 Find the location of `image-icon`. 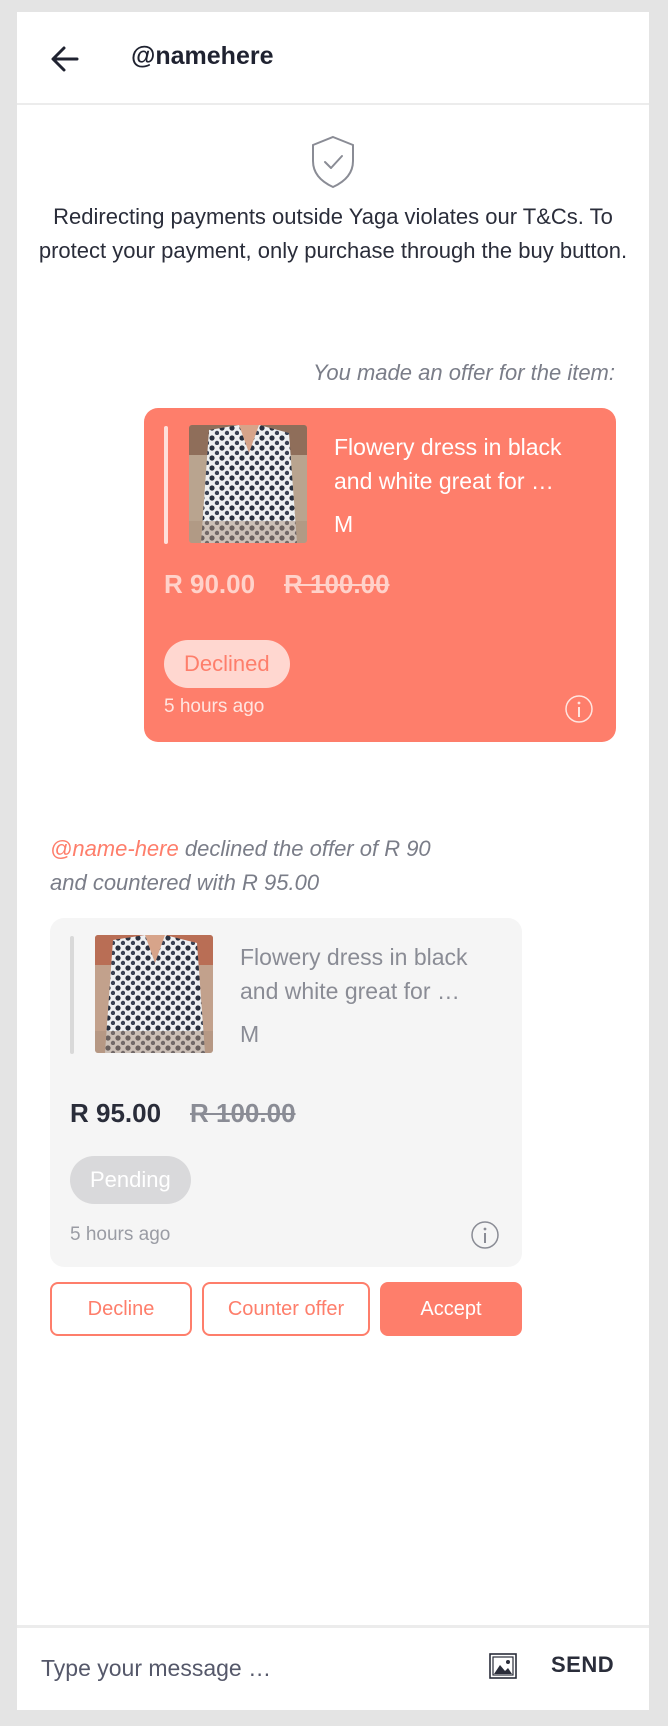

image-icon is located at coordinates (503, 1666).